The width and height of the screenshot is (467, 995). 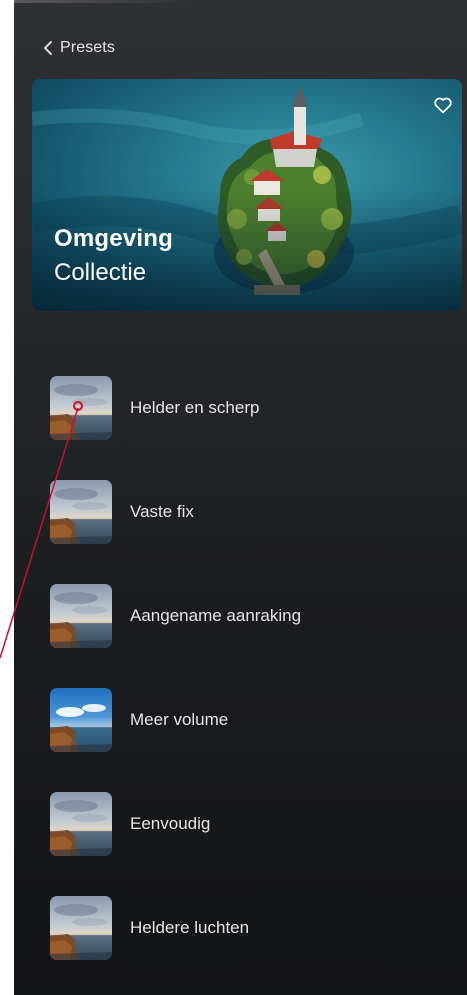 What do you see at coordinates (443, 105) in the screenshot?
I see `heart-outline-icon` at bounding box center [443, 105].